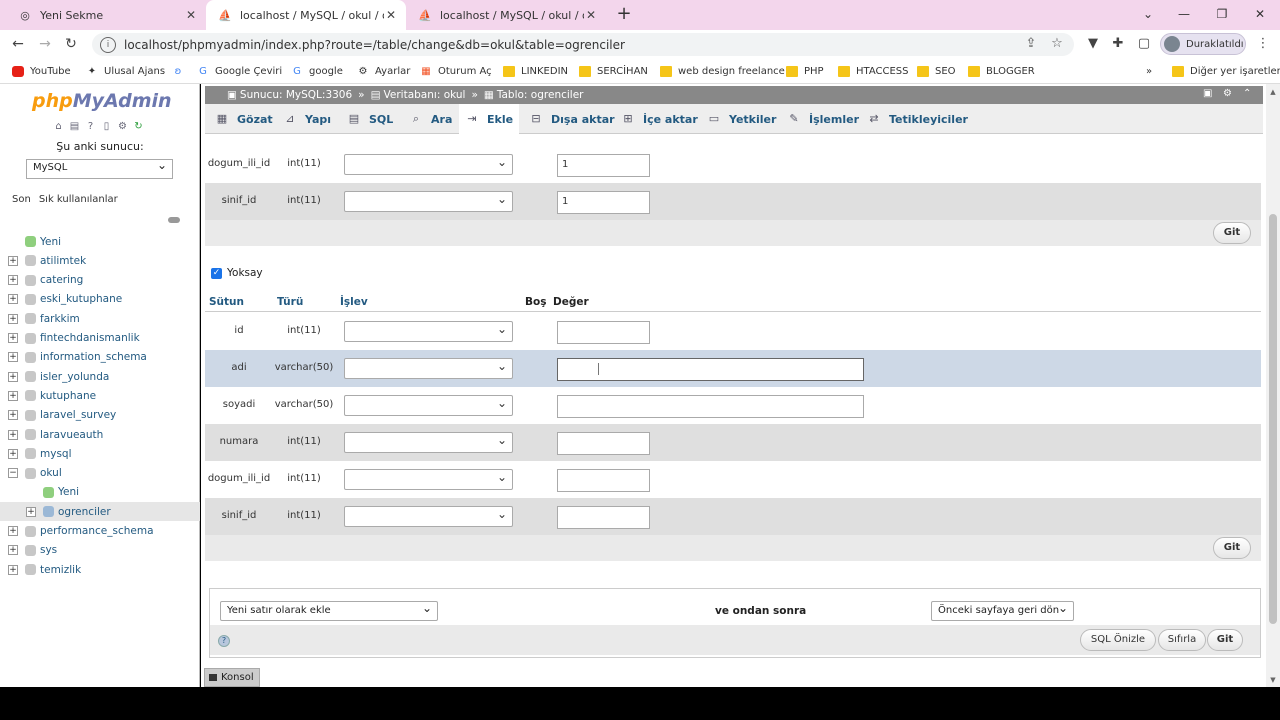 The height and width of the screenshot is (720, 1280). I want to click on header-type: Türü, so click(290, 302).